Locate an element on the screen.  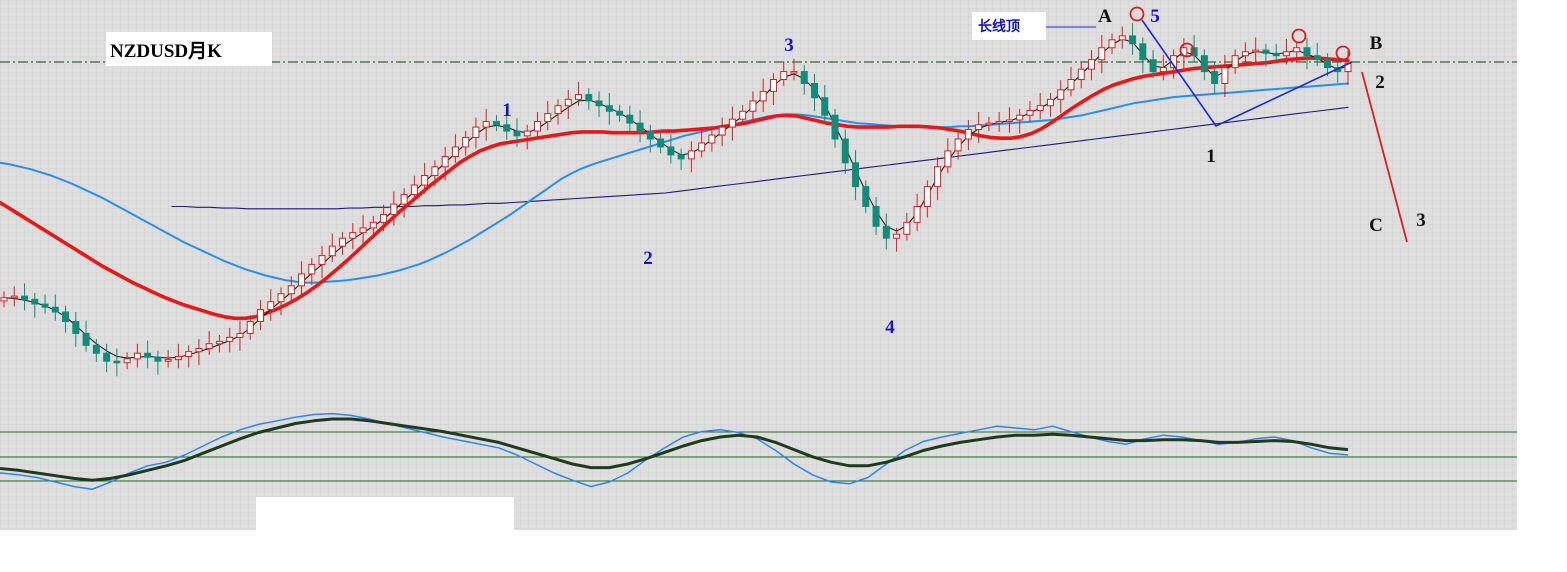
wave-label-black-B: B is located at coordinates (1376, 43).